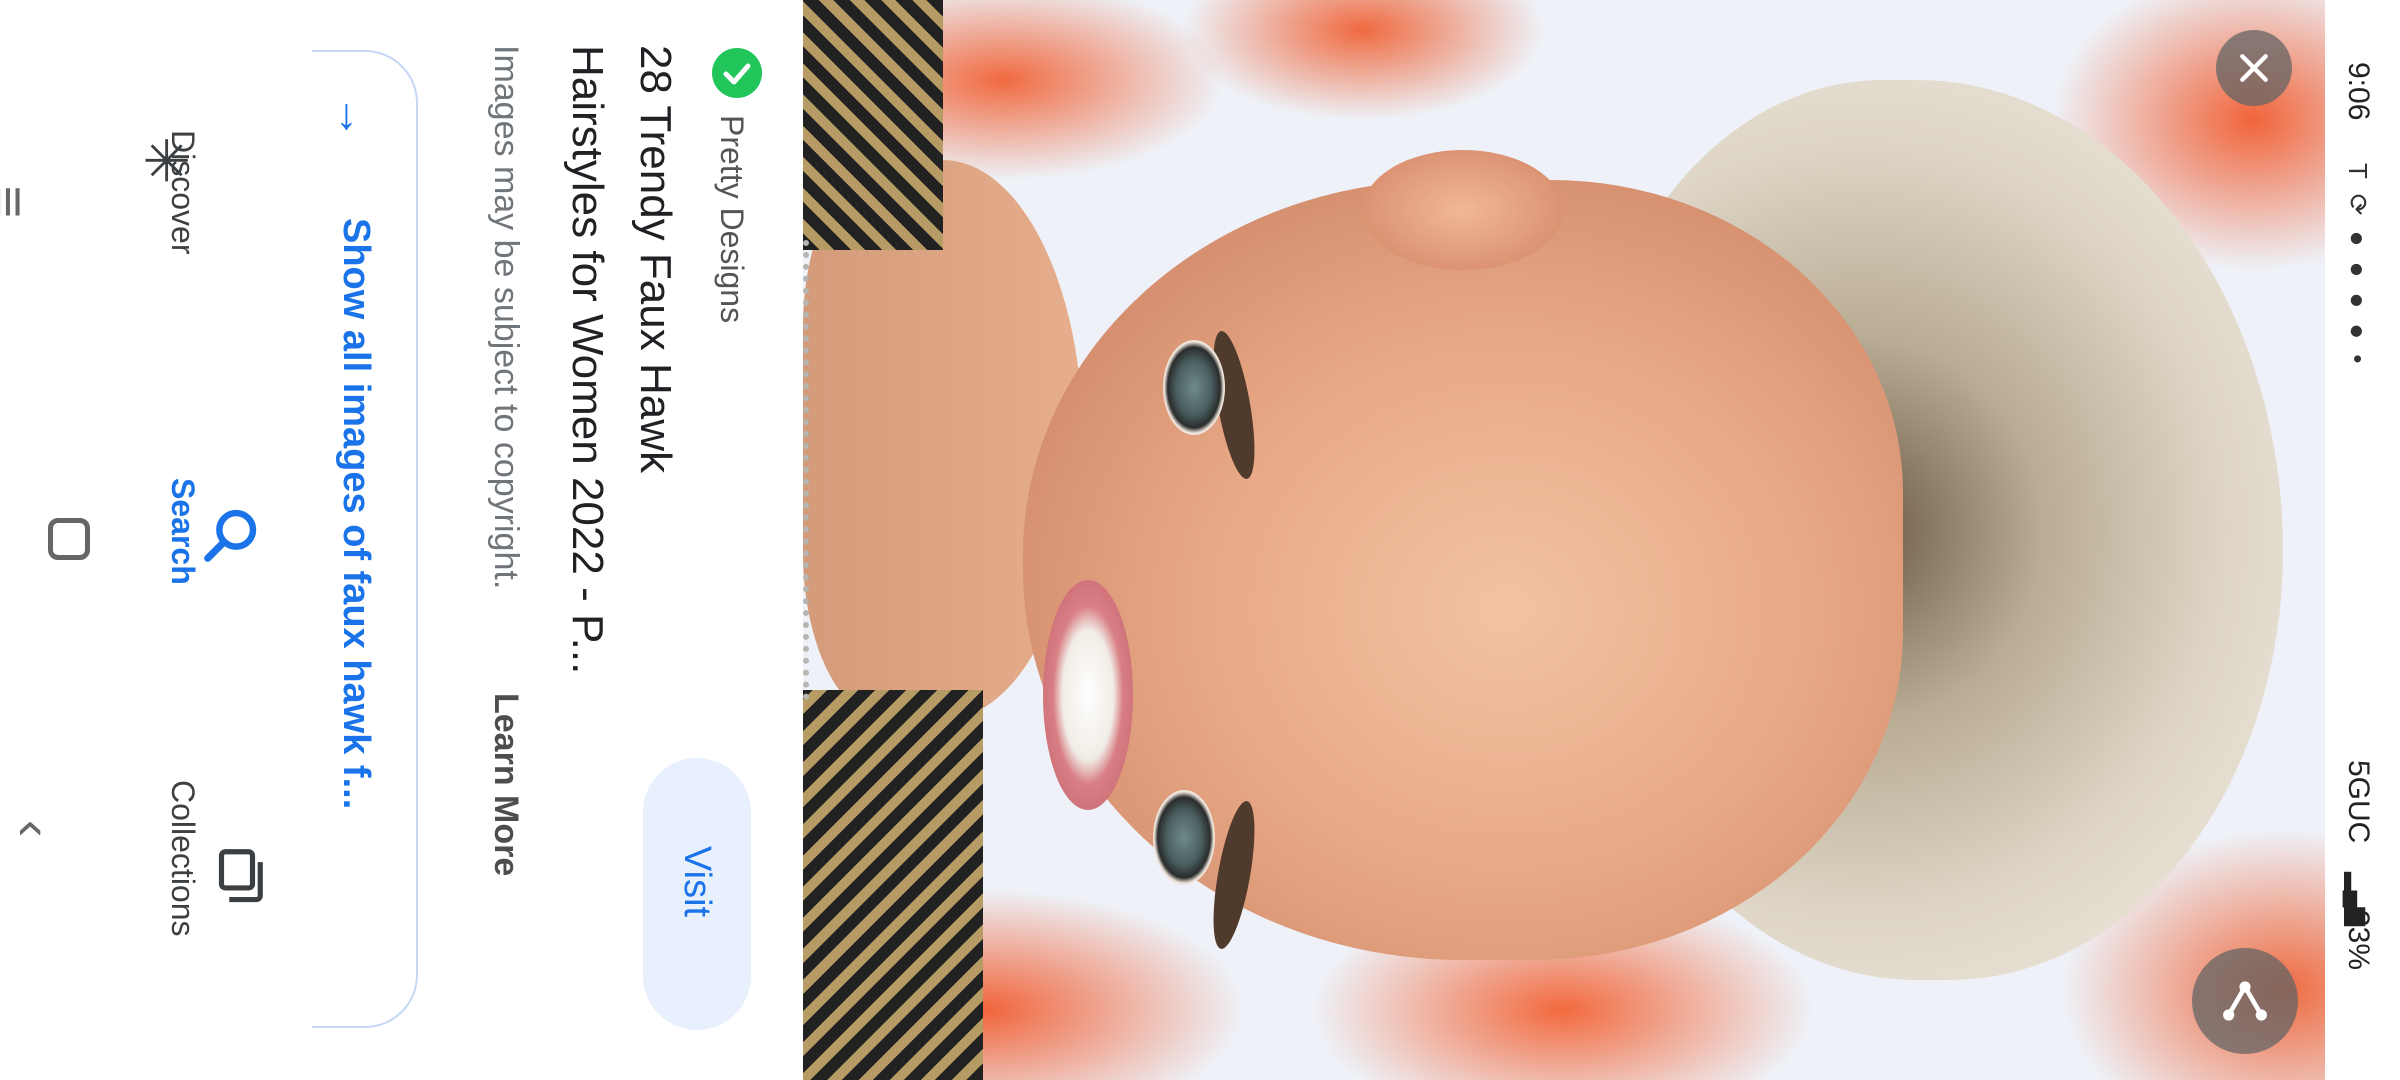 The image size is (2400, 1080). What do you see at coordinates (2358, 91) in the screenshot?
I see `status-time: 9:06` at bounding box center [2358, 91].